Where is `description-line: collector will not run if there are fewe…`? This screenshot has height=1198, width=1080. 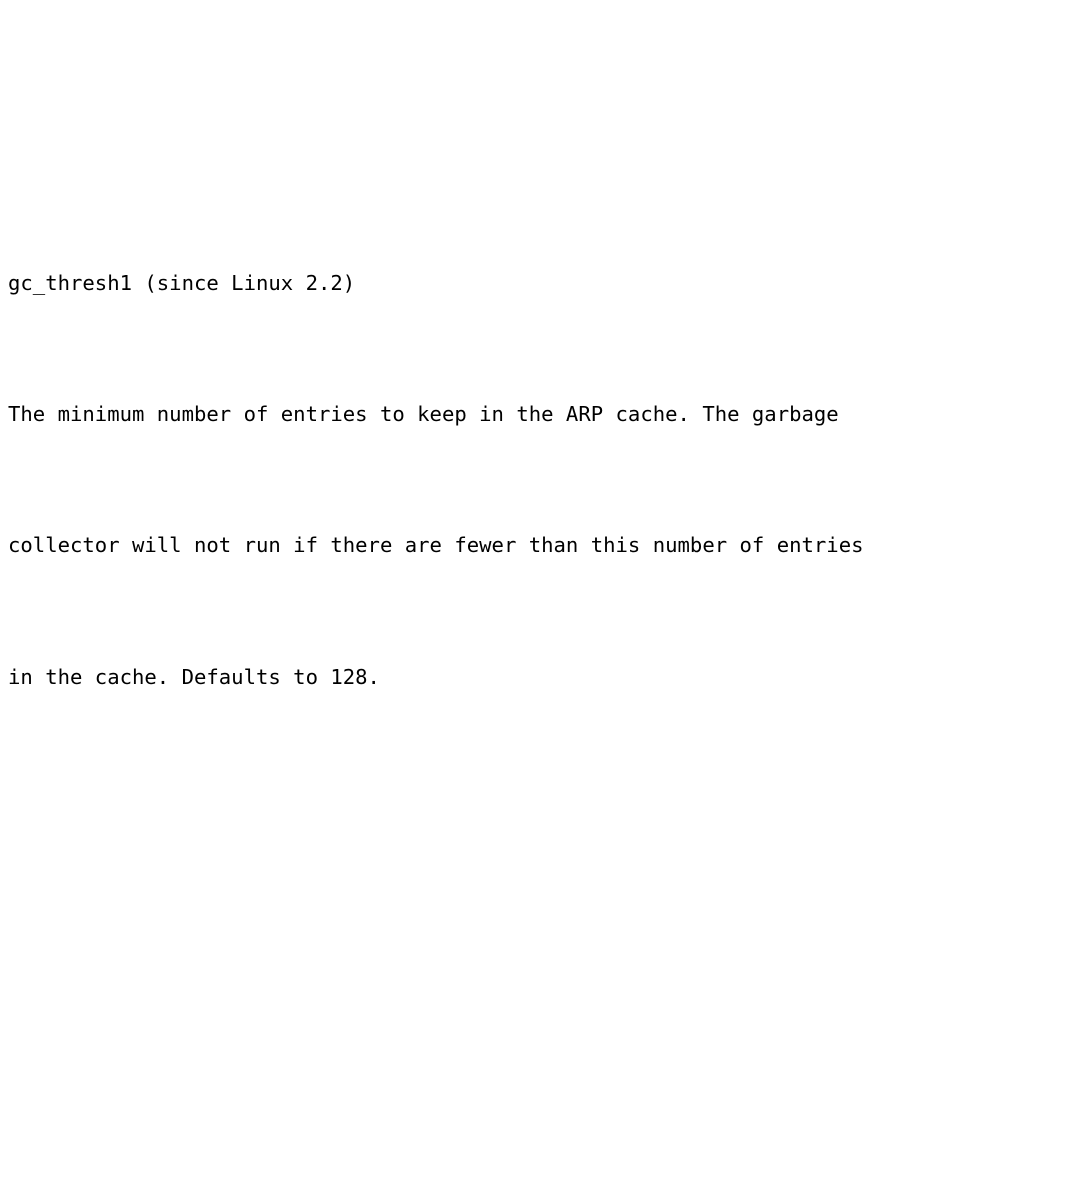 description-line: collector will not run if there are fewe… is located at coordinates (436, 545).